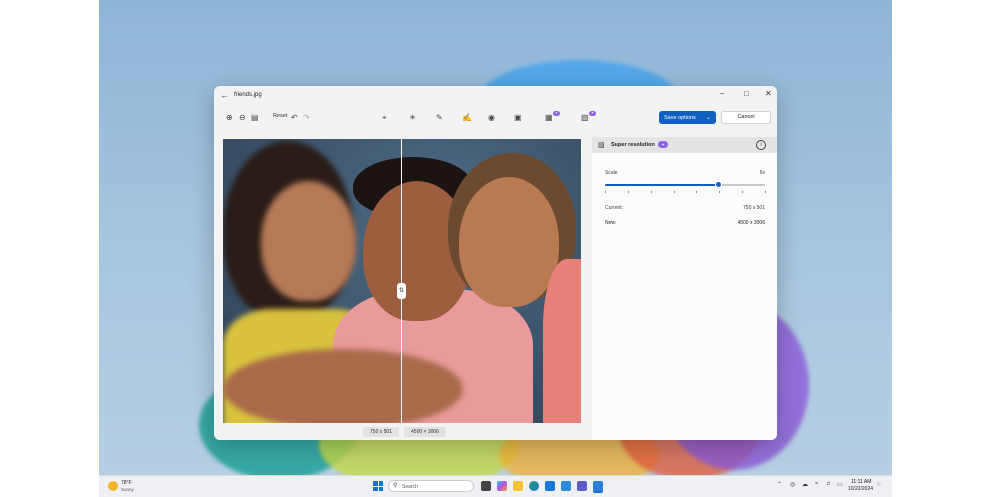  Describe the element at coordinates (746, 93) in the screenshot. I see `maximize-icon: □` at that location.